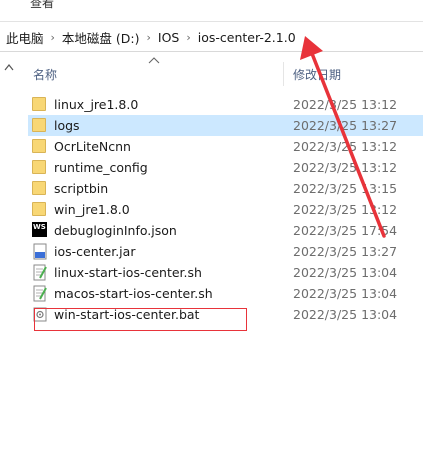  What do you see at coordinates (101, 37) in the screenshot?
I see `breadcrumb-local-disk: 本地磁盘 (D:)` at bounding box center [101, 37].